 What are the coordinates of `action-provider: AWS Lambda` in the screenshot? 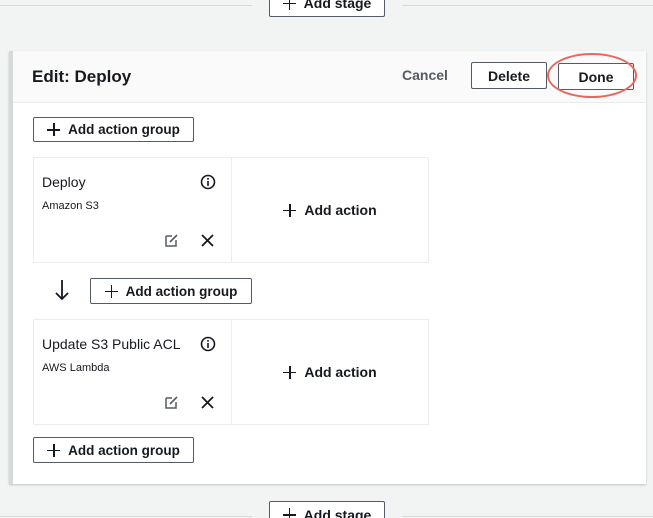 It's located at (76, 368).